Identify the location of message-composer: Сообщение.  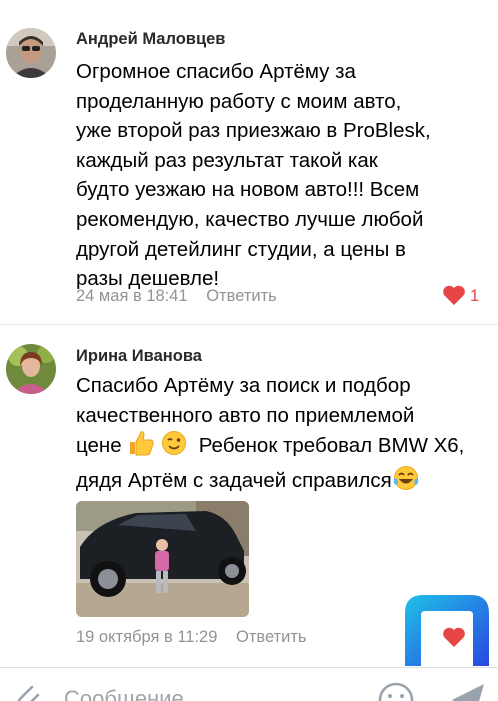
(249, 684).